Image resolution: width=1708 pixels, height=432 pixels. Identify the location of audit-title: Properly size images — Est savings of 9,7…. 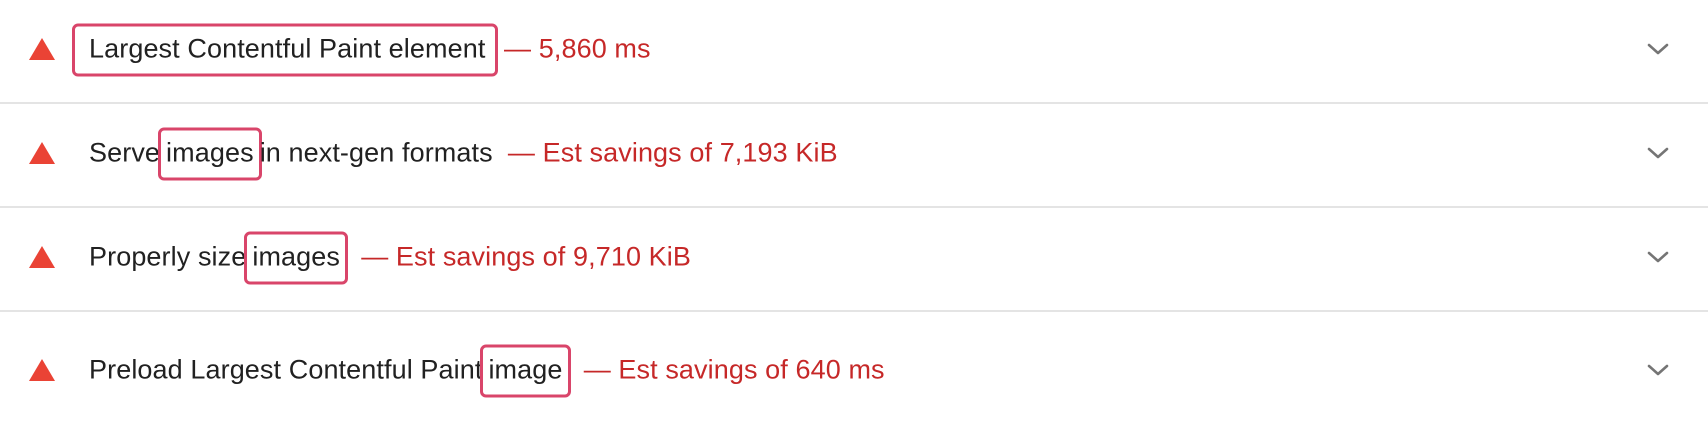
(390, 258).